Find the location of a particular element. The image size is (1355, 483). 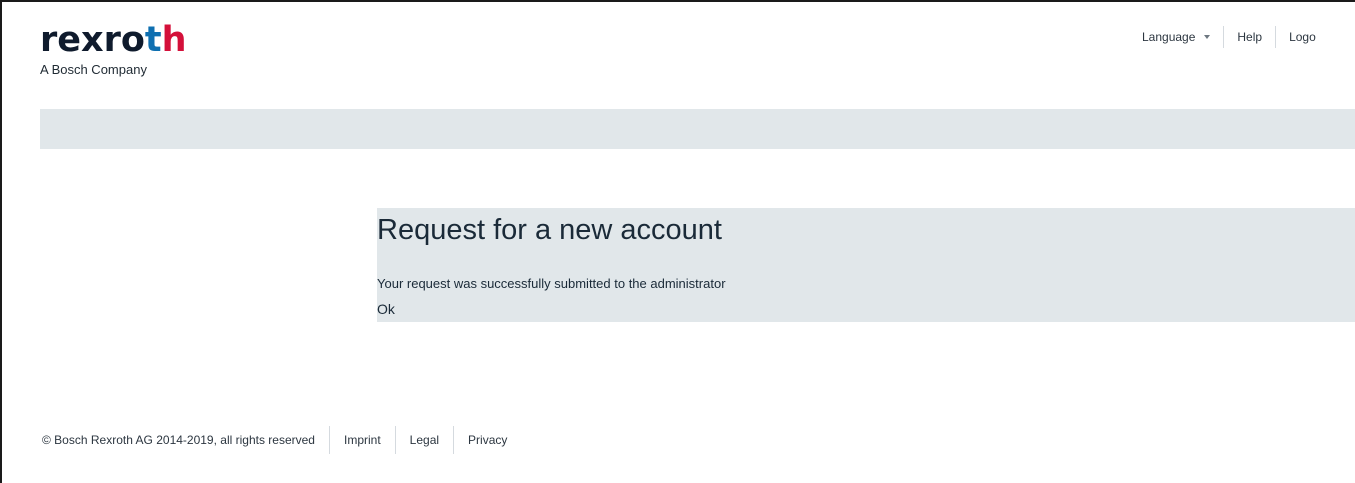

navigation-band is located at coordinates (697, 129).